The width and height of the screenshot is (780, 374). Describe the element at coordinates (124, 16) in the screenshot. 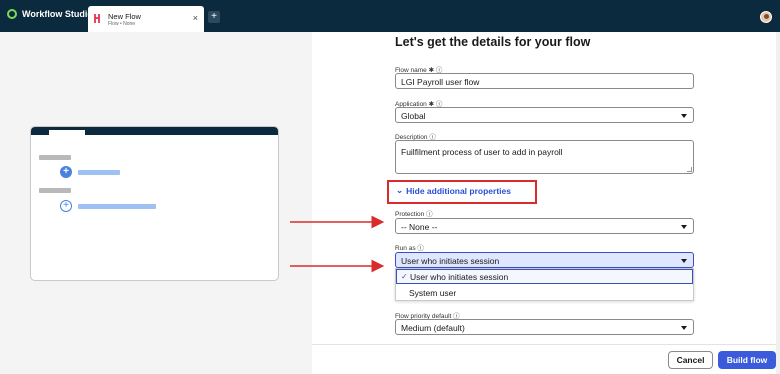

I see `tab-title: New Flow` at that location.